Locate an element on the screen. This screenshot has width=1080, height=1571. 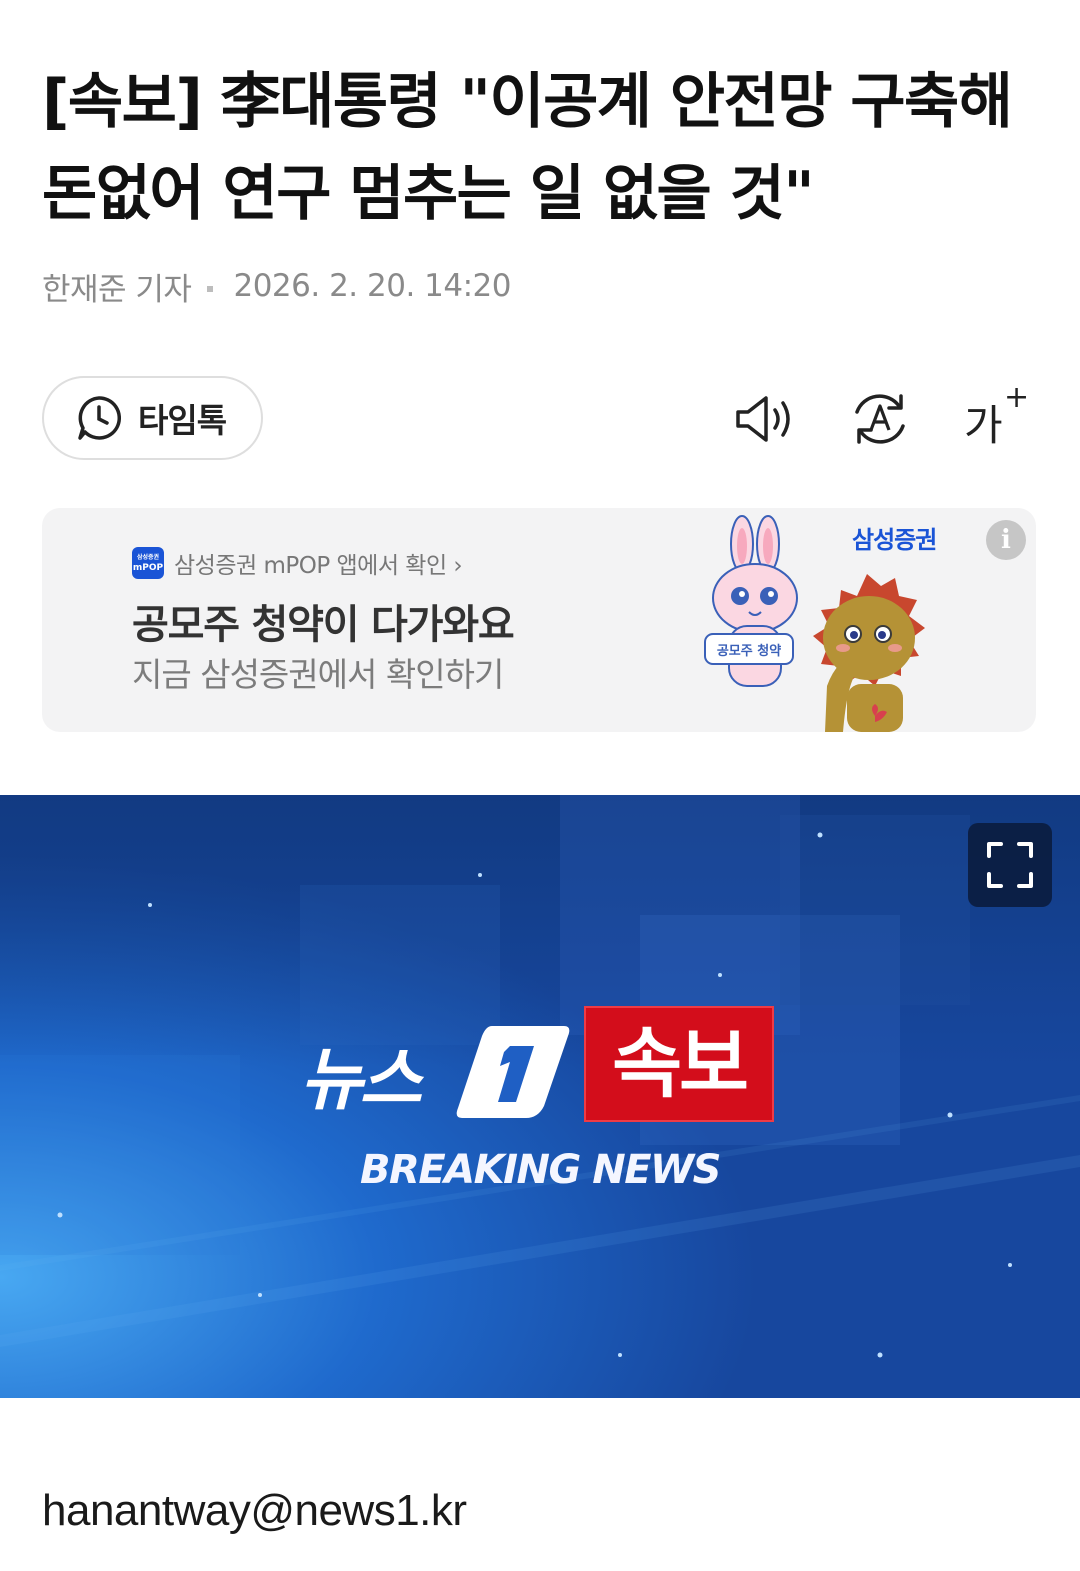
speaker-icon is located at coordinates (763, 419).